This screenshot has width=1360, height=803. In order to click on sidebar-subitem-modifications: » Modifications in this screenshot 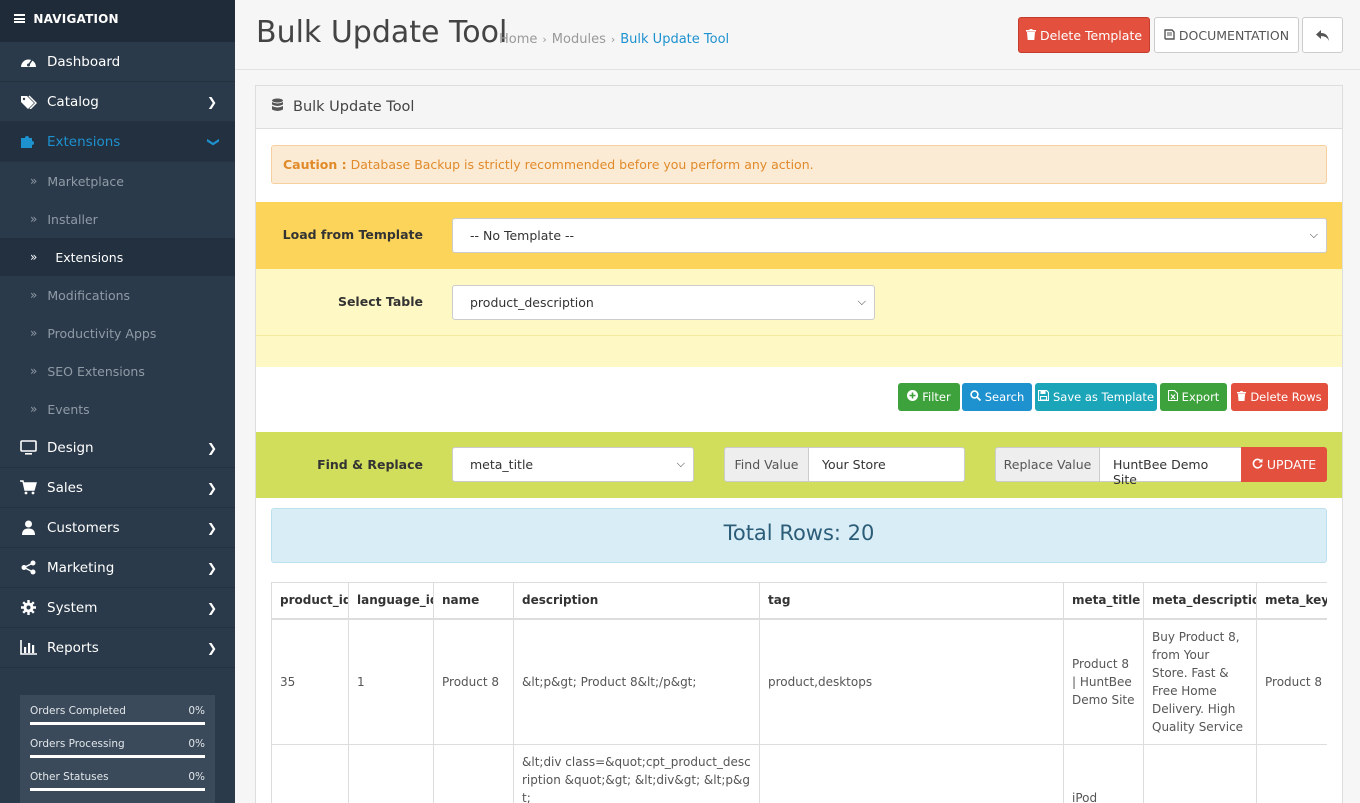, I will do `click(117, 295)`.